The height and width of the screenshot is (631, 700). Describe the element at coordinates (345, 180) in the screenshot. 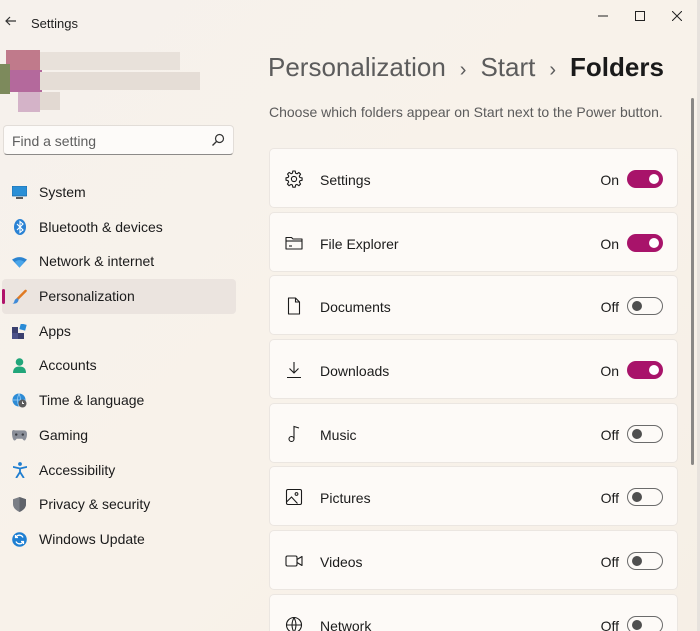

I see `folder-label: Settings` at that location.